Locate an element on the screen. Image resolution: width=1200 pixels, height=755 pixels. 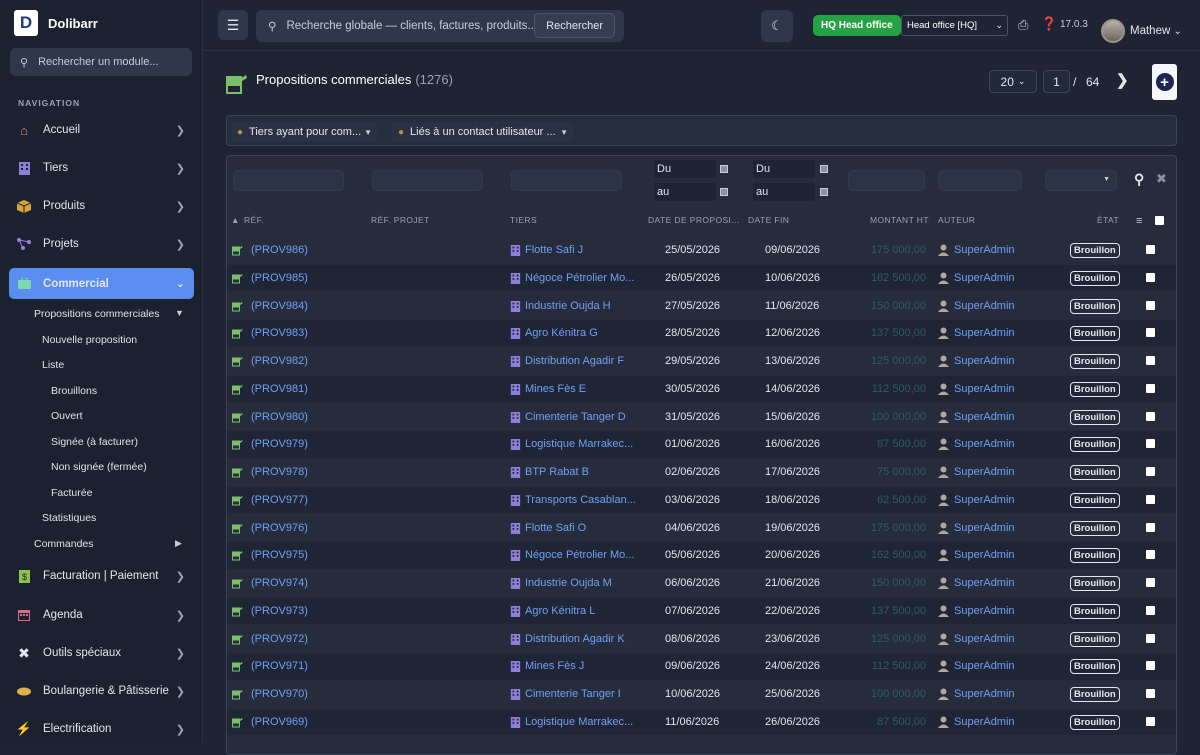
proposal-ref-link: (PROV973) is located at coordinates (279, 611).